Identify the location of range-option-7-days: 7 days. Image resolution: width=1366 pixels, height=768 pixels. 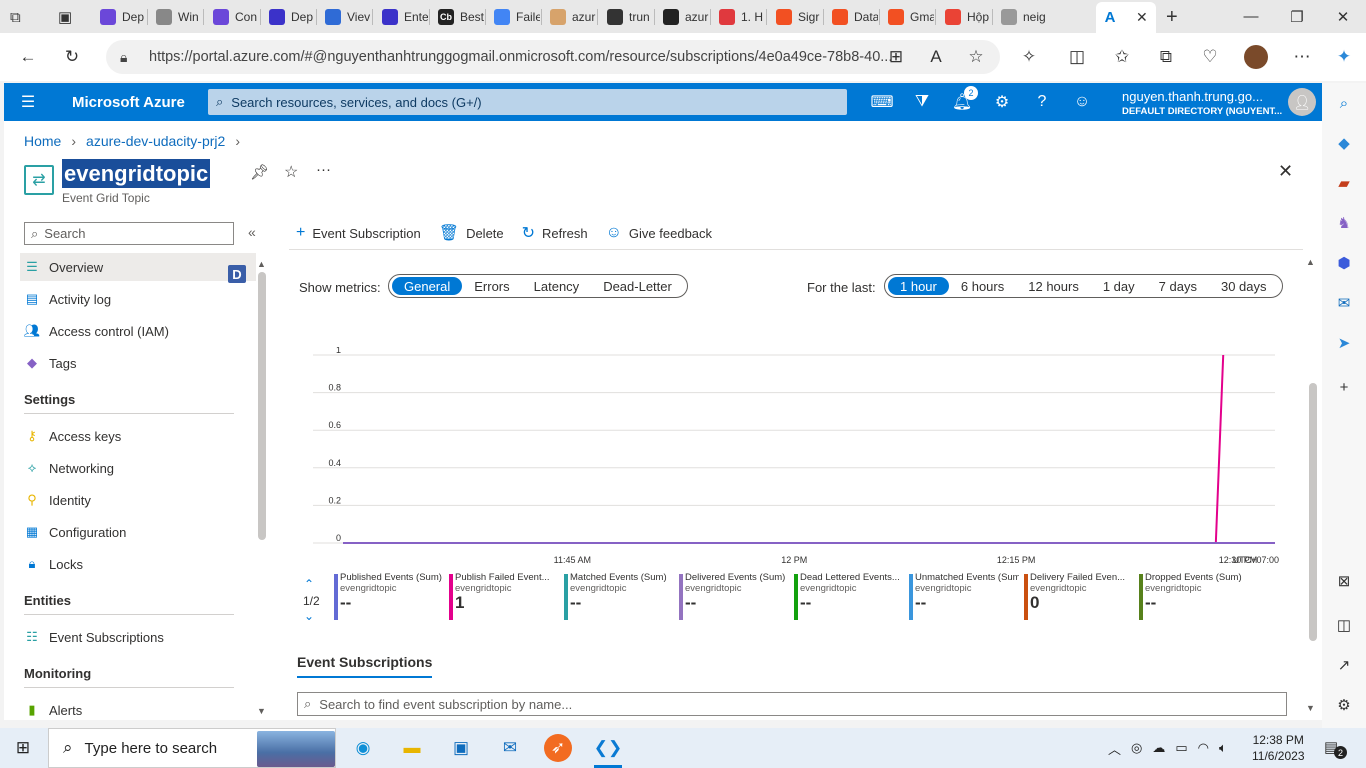
(1178, 286).